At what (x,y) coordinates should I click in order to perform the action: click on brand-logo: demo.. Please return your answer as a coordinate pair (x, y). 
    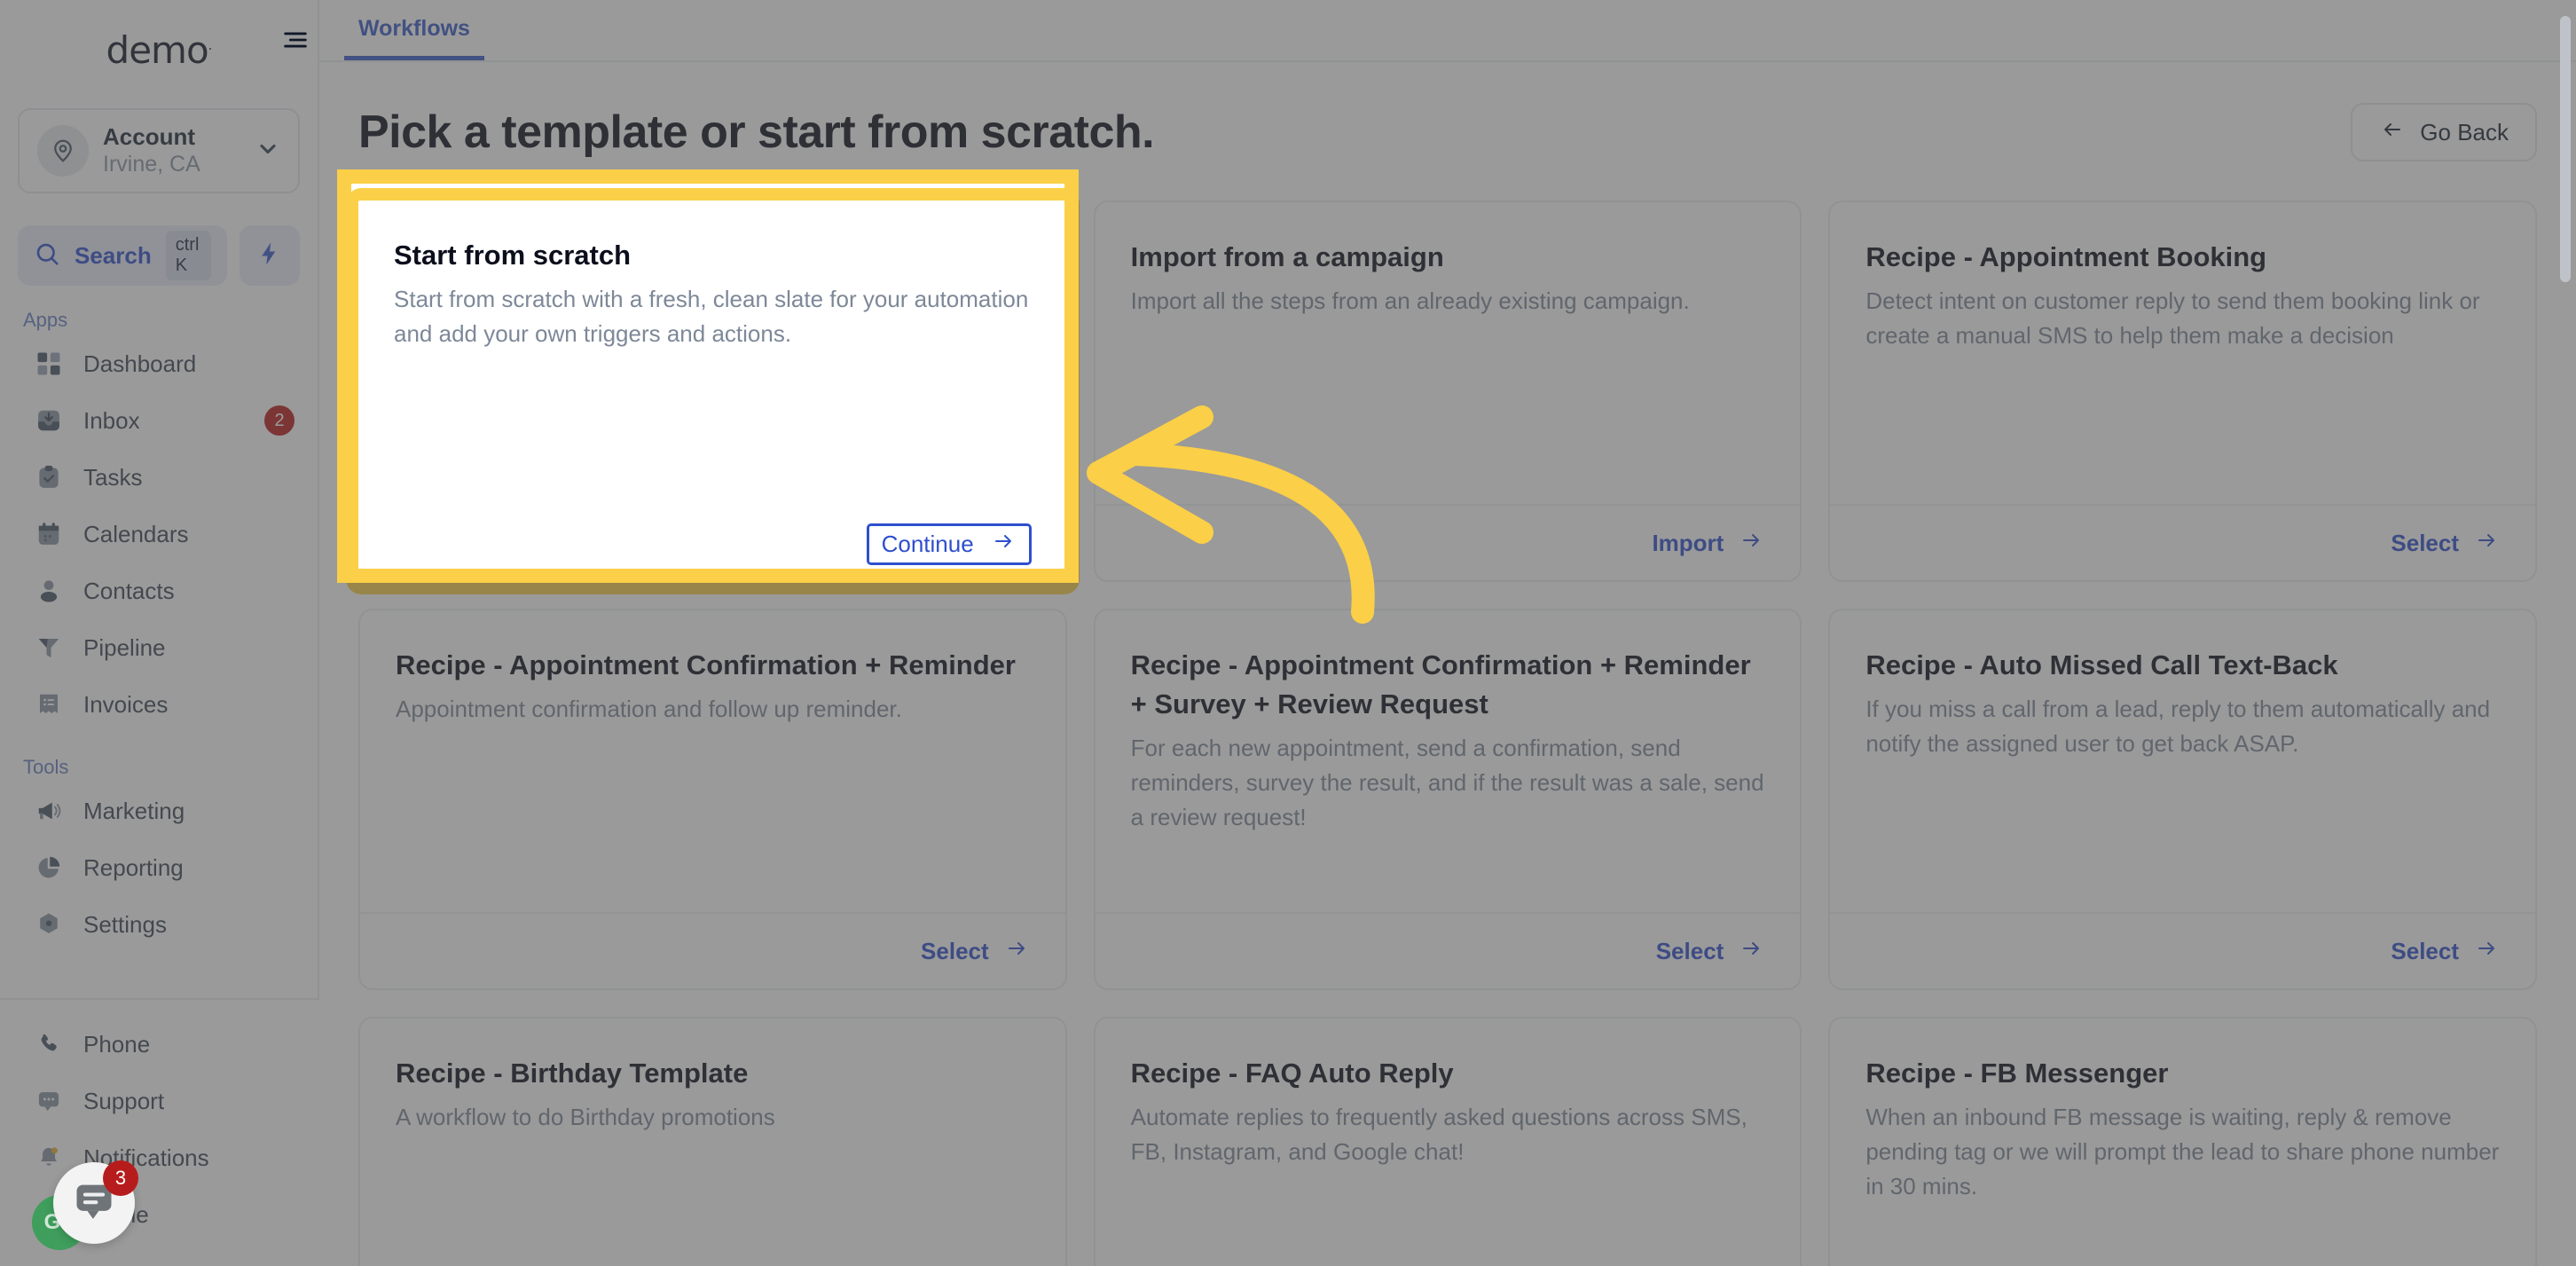
    Looking at the image, I should click on (159, 50).